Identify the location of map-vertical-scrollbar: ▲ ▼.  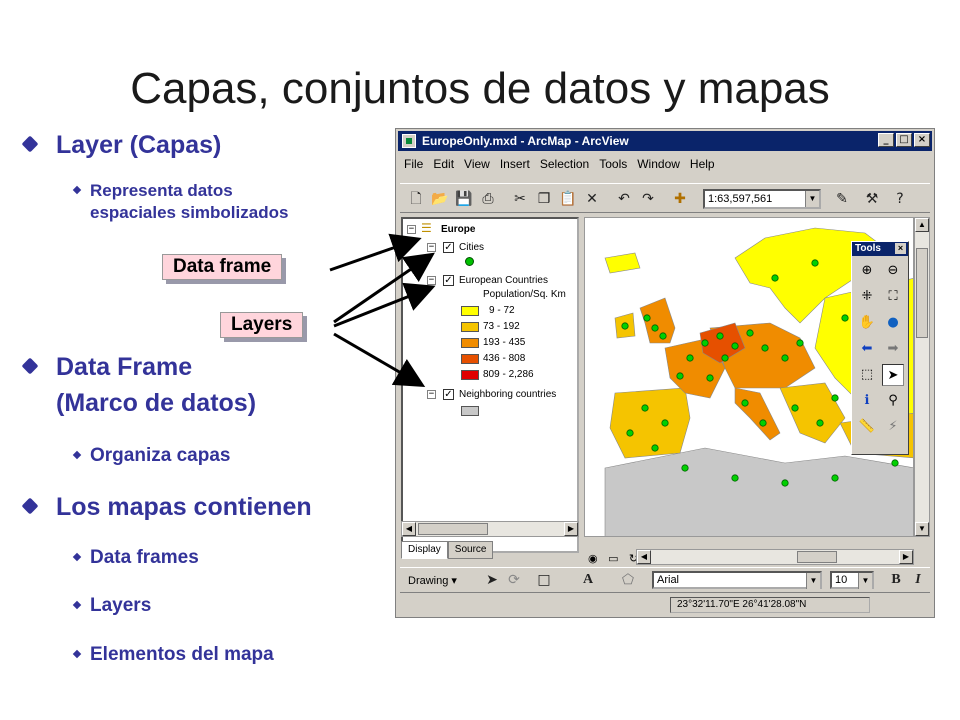
(922, 377).